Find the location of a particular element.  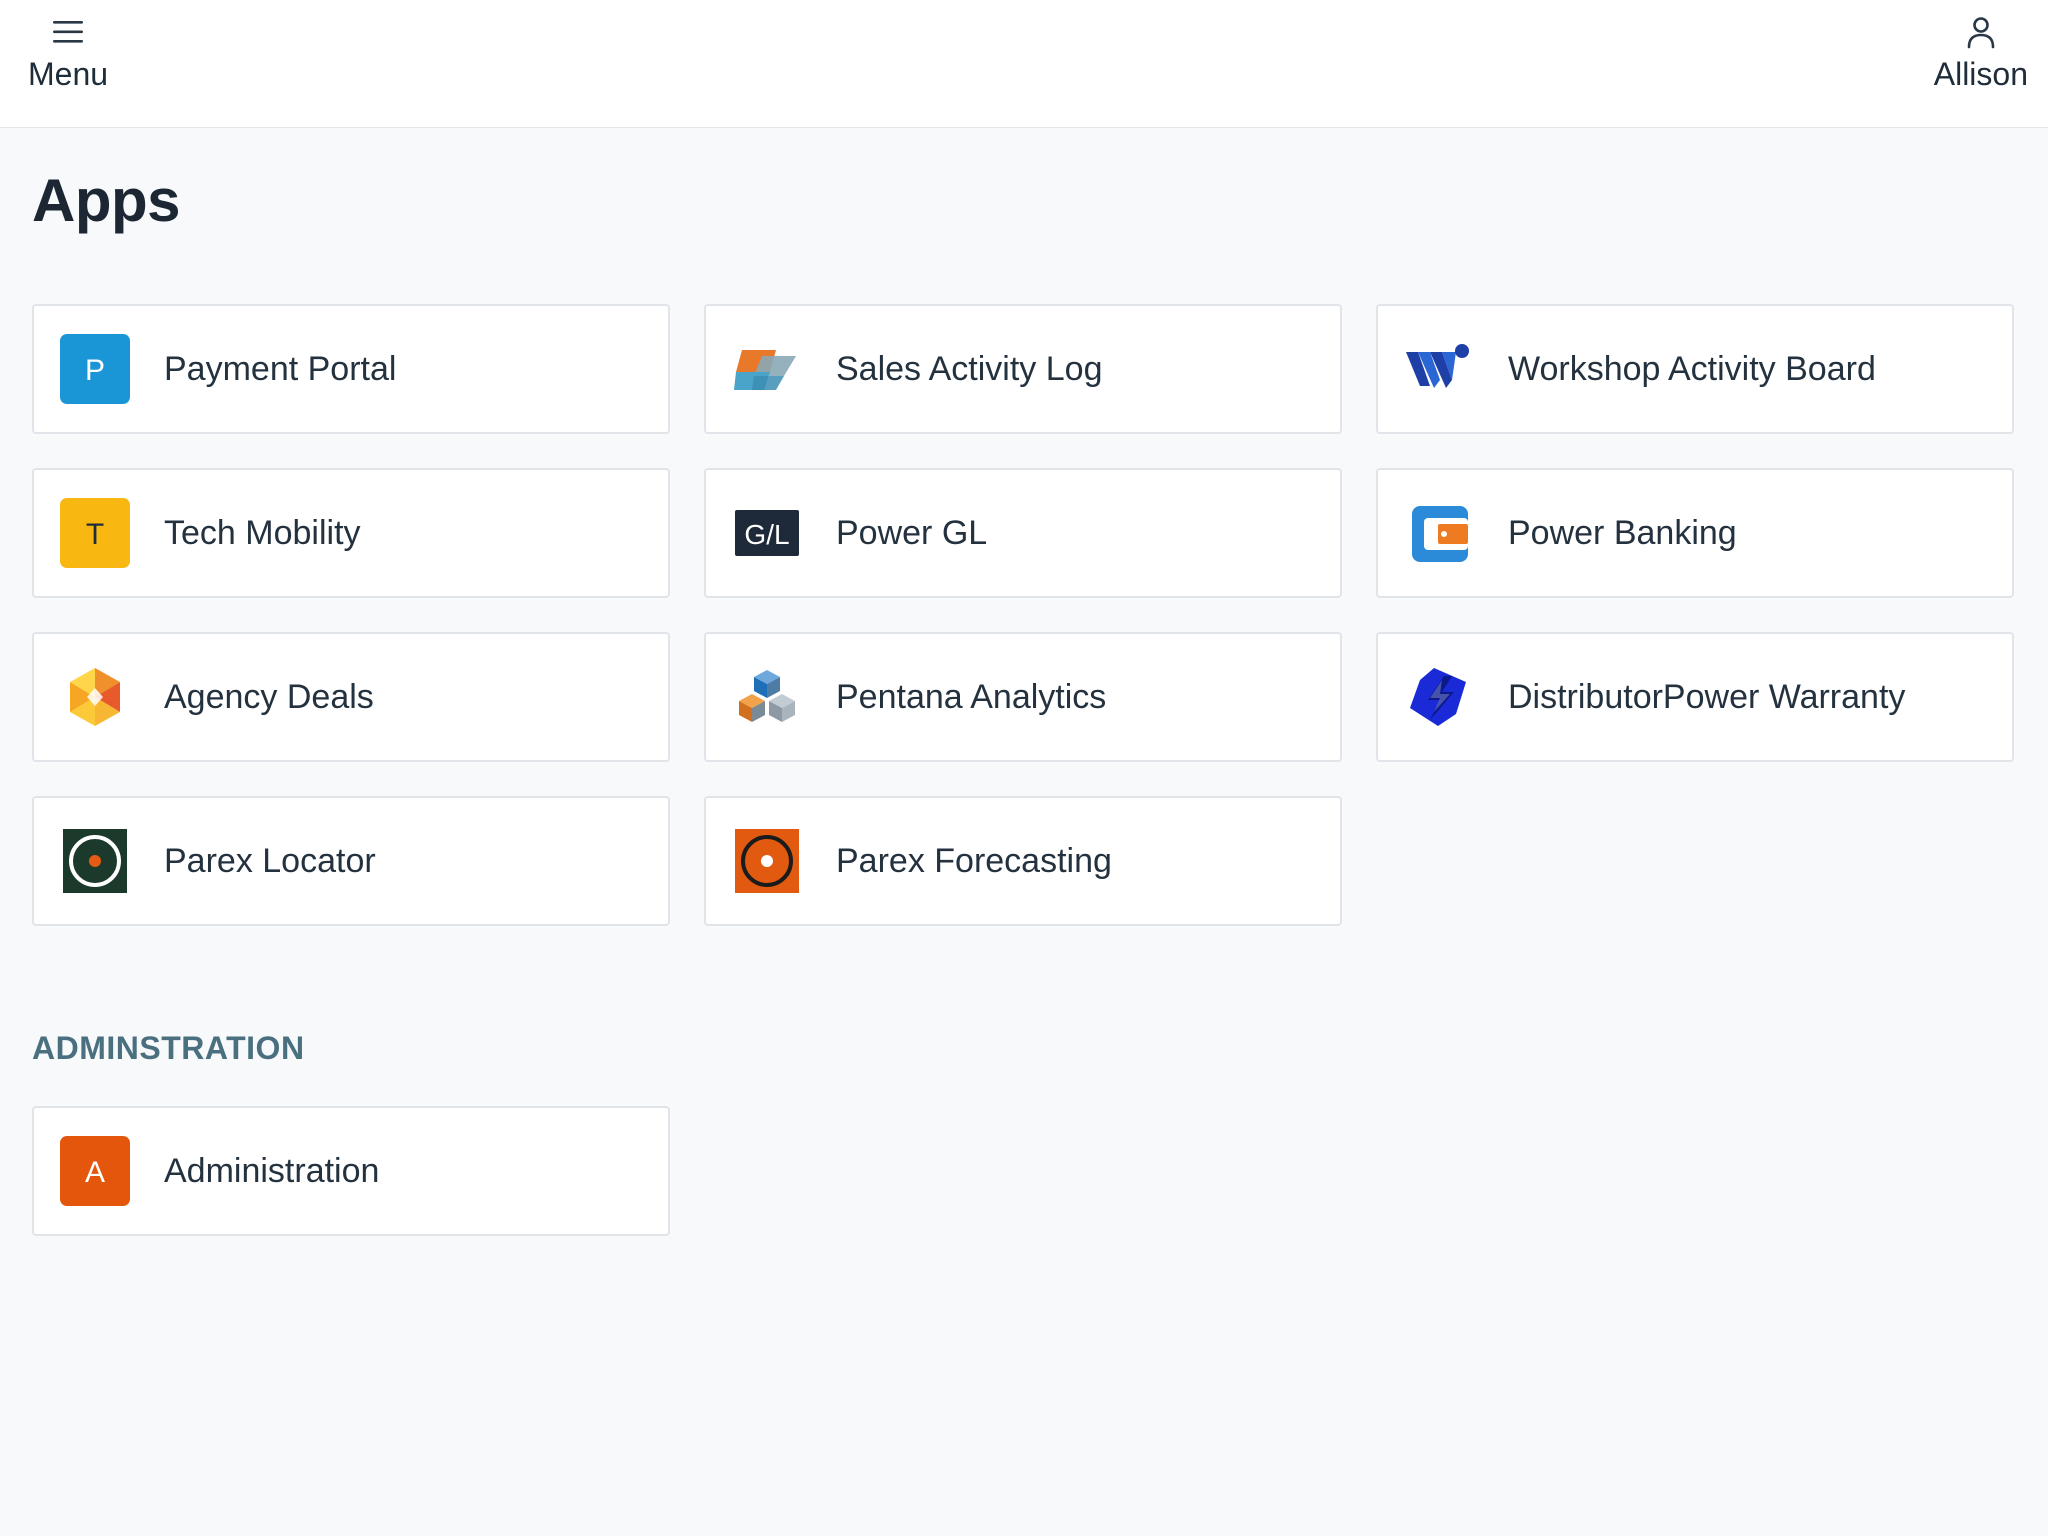

app-label: Workshop Activity Board is located at coordinates (1692, 368).